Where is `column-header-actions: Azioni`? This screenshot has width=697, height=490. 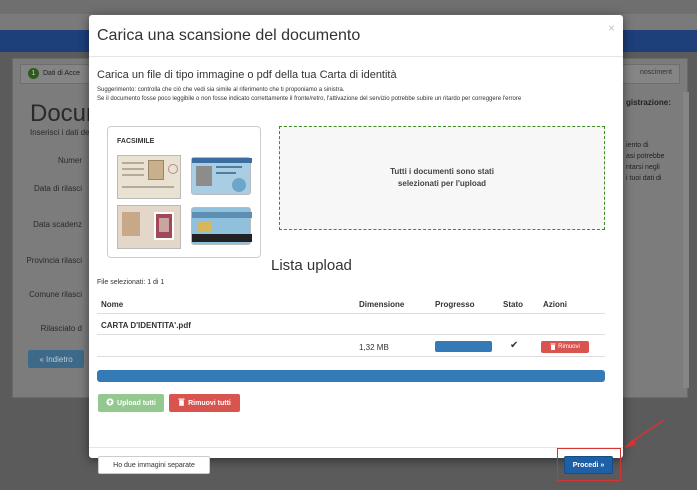 column-header-actions: Azioni is located at coordinates (555, 304).